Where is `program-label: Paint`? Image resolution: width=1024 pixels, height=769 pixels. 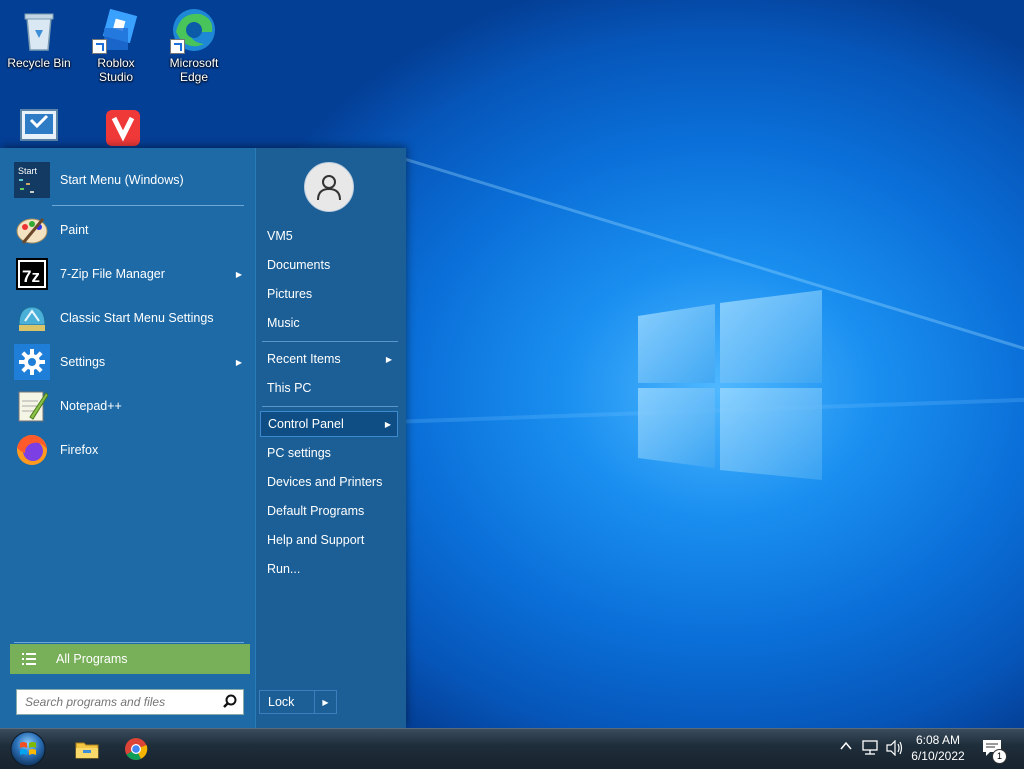 program-label: Paint is located at coordinates (74, 230).